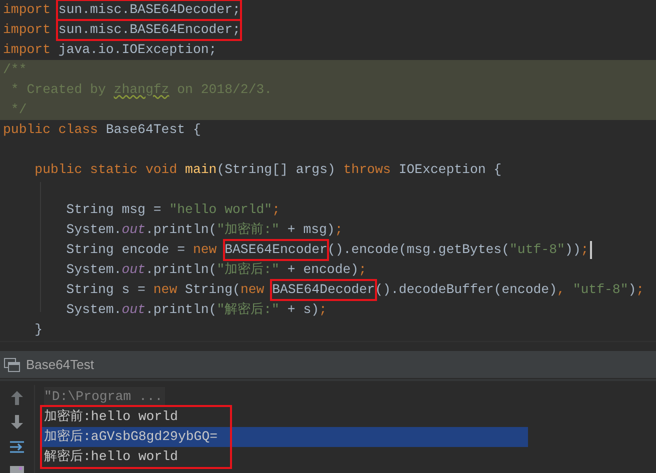 Image resolution: width=656 pixels, height=473 pixels. Describe the element at coordinates (149, 30) in the screenshot. I see `highlighted-code: sun.misc.BASE64Encoder;` at that location.